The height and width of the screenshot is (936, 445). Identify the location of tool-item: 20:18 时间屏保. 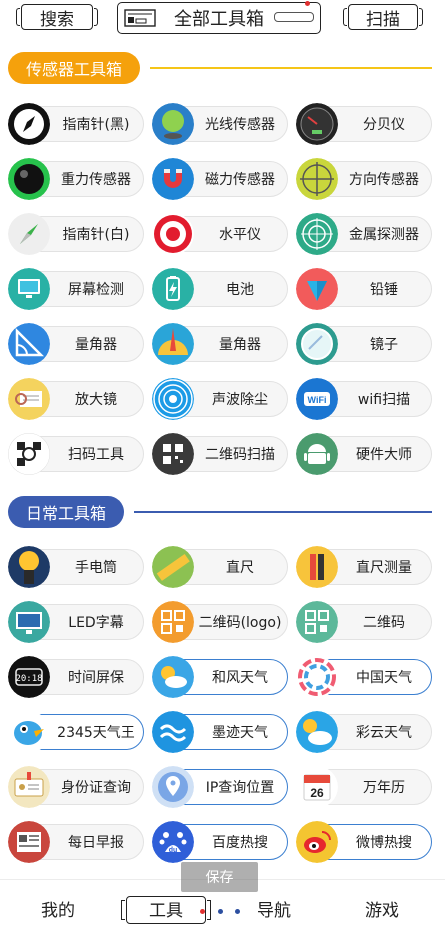
(76, 677).